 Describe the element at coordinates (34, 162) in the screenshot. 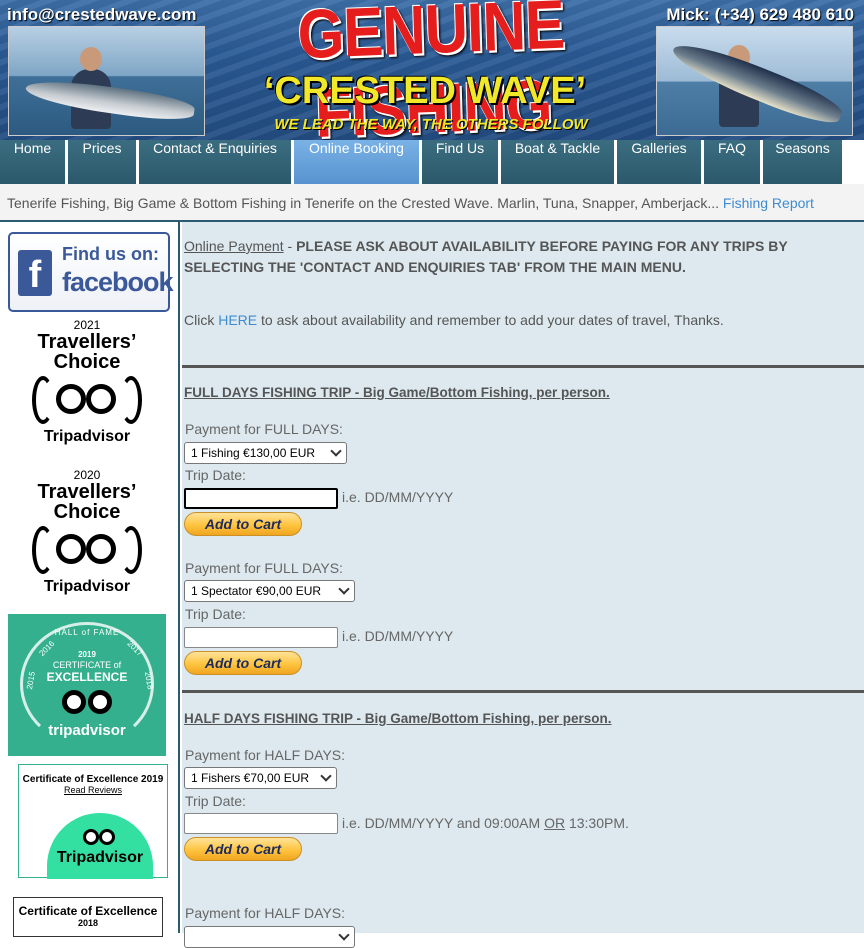

I see `nav-home: Home` at that location.